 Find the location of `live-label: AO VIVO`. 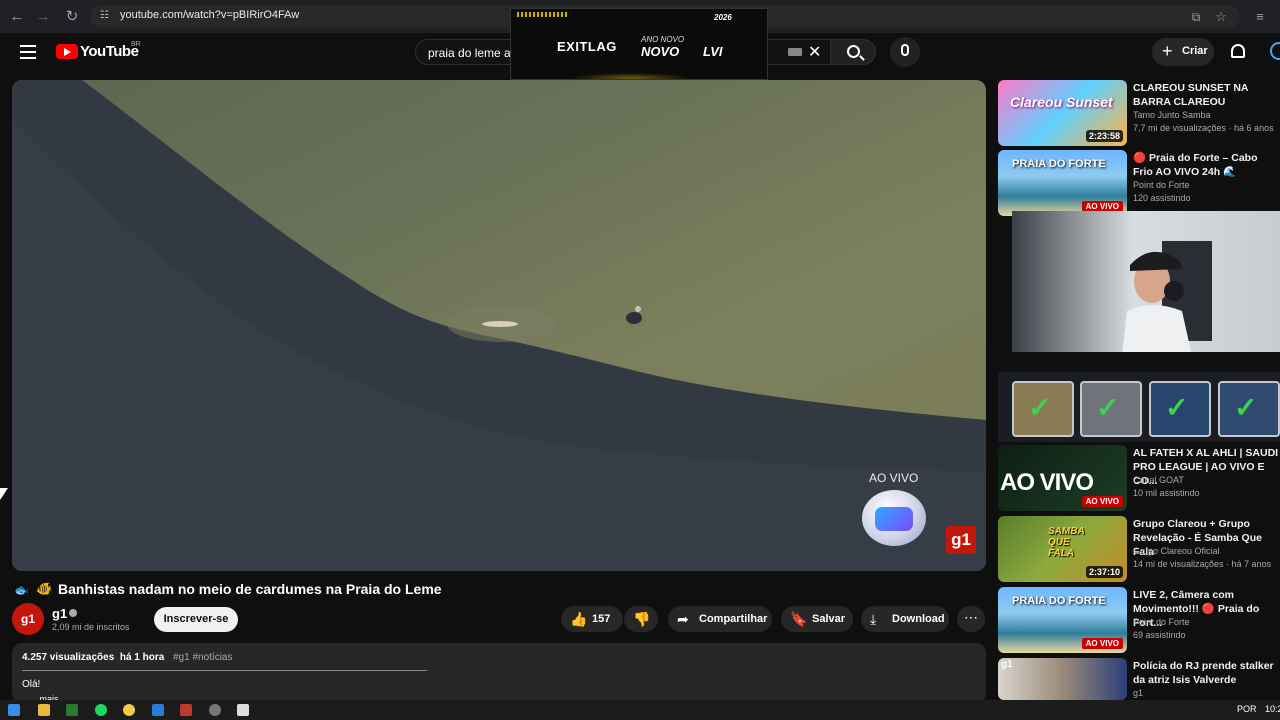

live-label: AO VIVO is located at coordinates (894, 478).